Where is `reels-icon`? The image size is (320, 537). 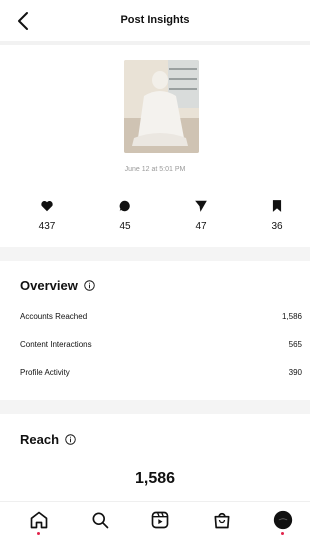
reels-icon is located at coordinates (160, 520).